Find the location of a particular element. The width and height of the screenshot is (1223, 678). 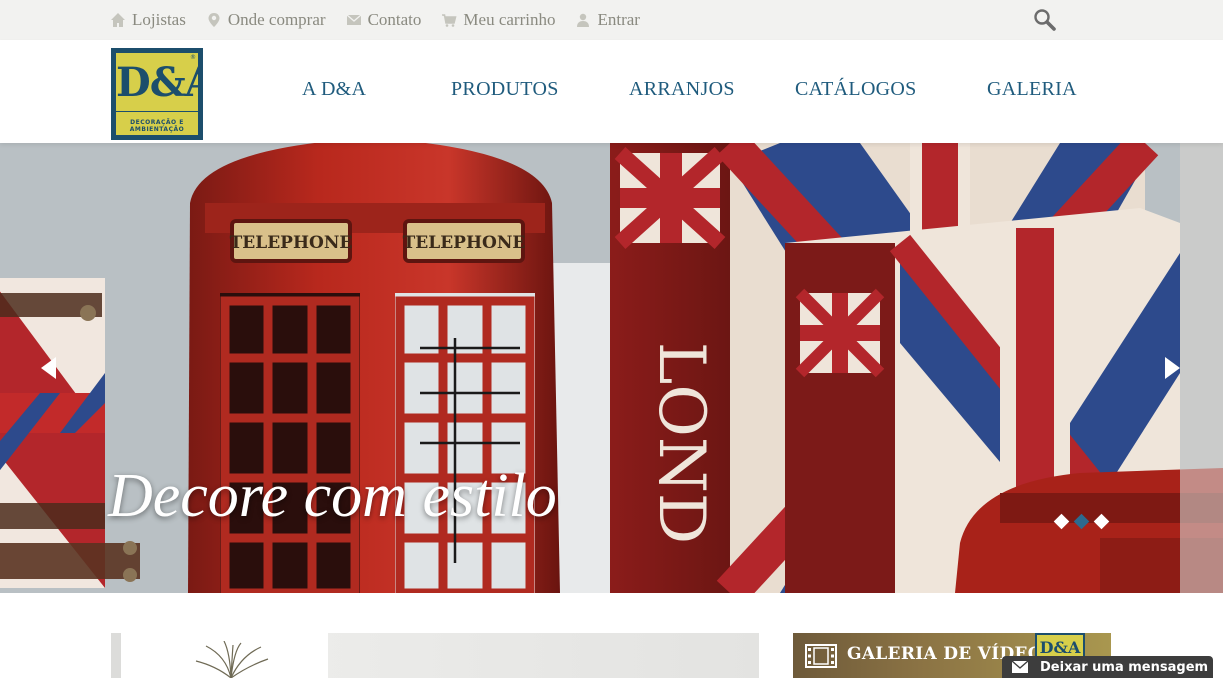

top-link-label: Contato is located at coordinates (394, 19).